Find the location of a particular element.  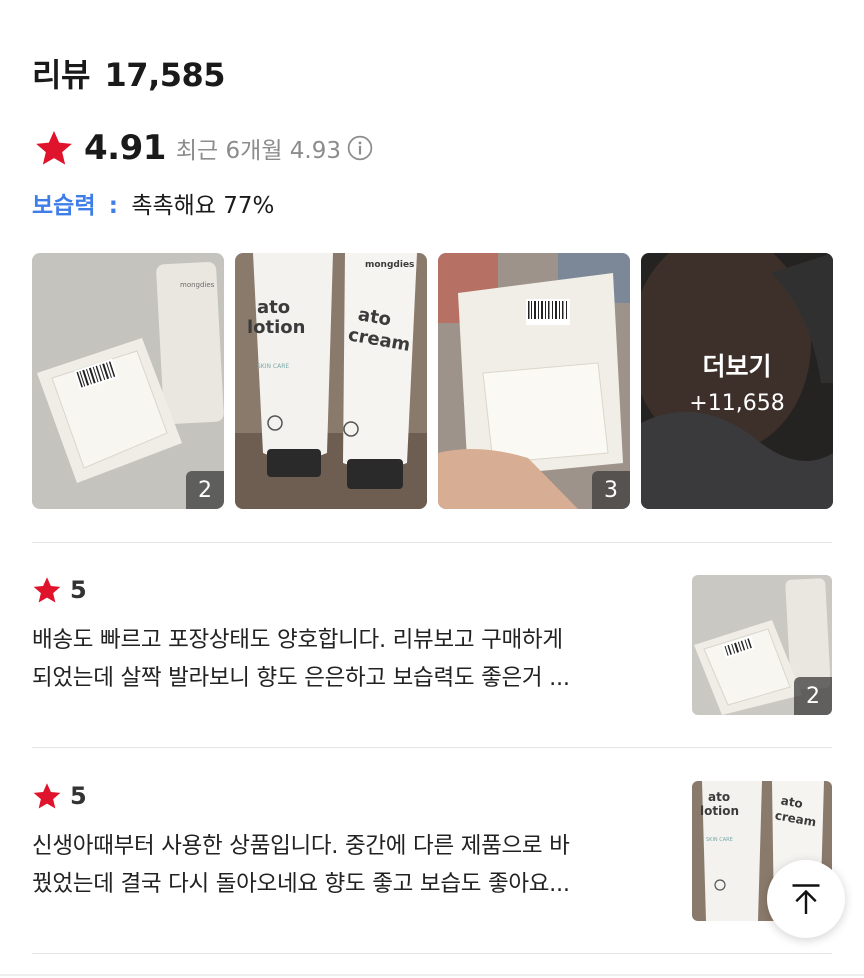

more-photos-count: +11,658 is located at coordinates (737, 403).